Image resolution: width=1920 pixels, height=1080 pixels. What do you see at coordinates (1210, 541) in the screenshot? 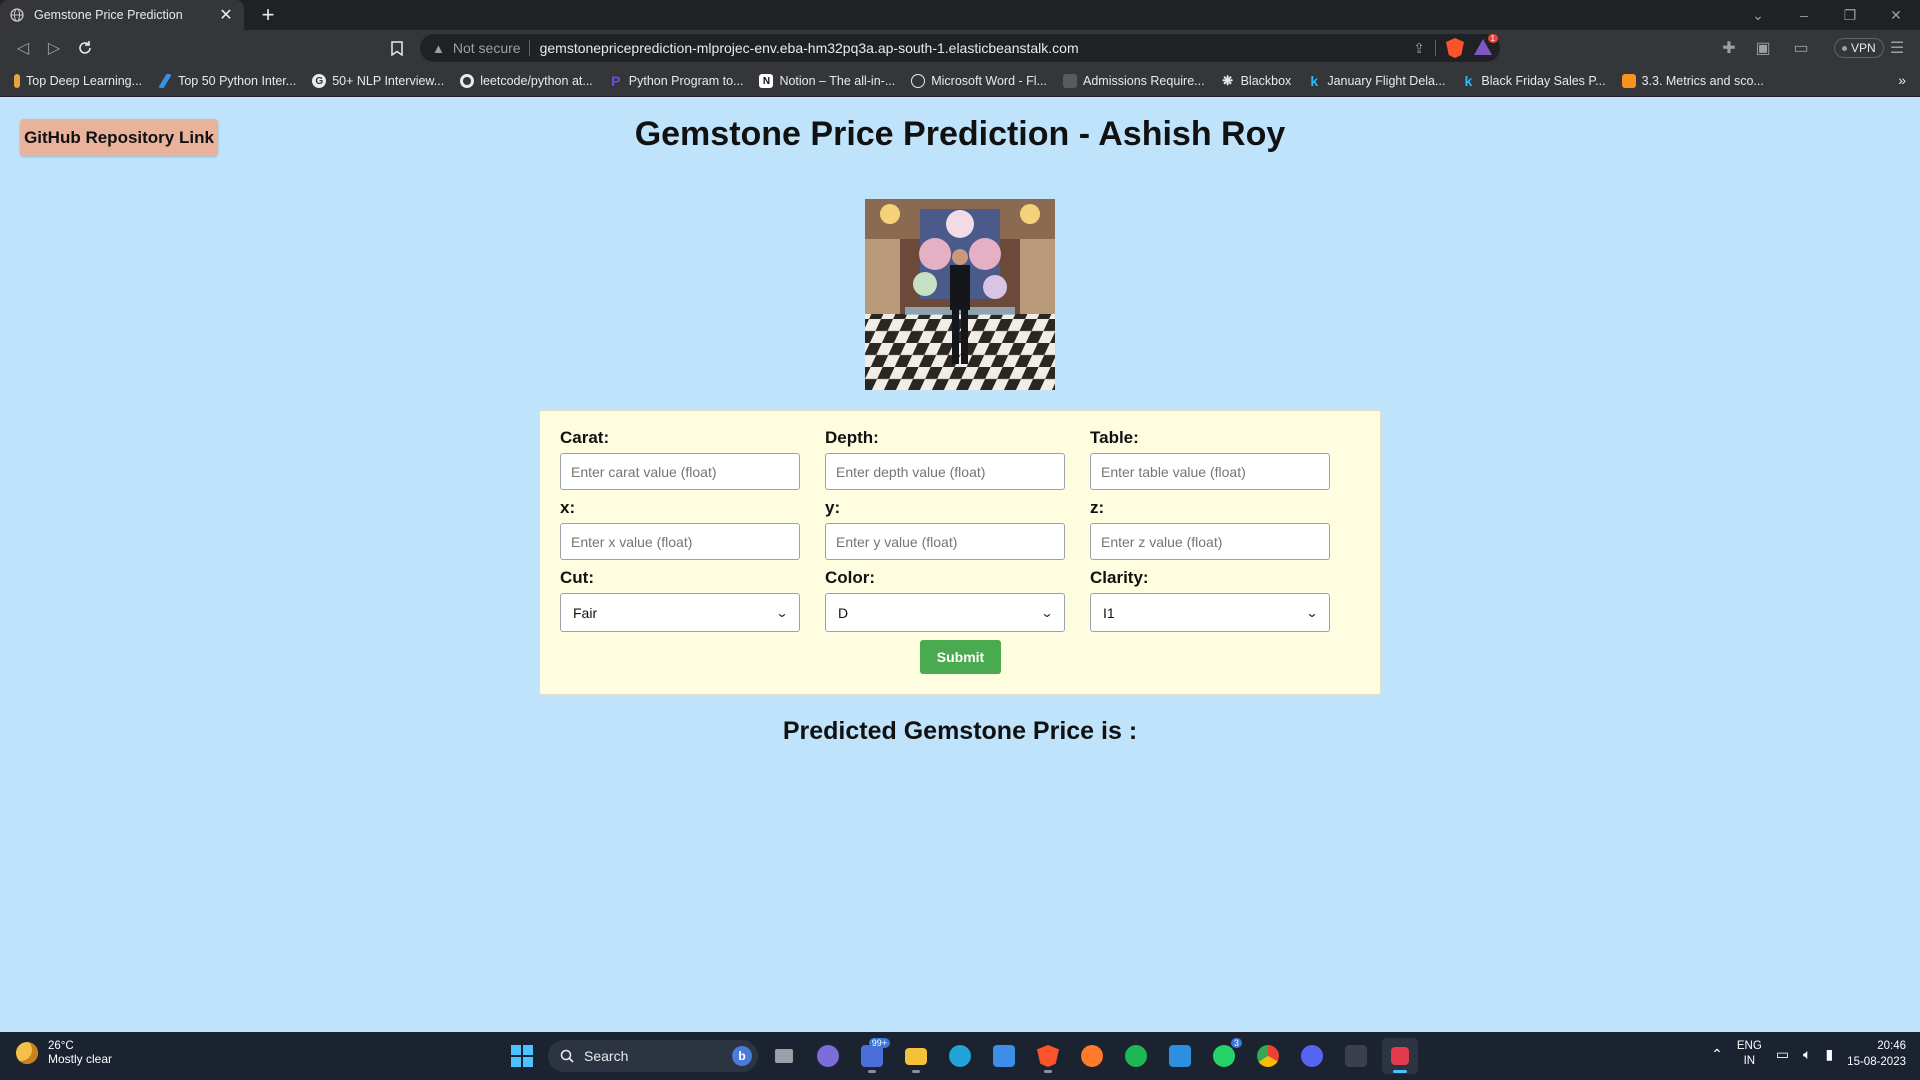
I see `z-input` at bounding box center [1210, 541].